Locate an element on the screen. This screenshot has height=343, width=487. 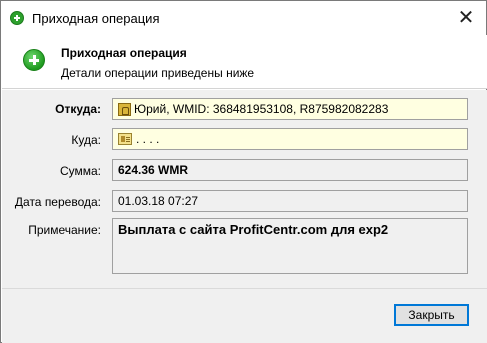
title-bar: Приходная операция ✕ is located at coordinates (243, 18).